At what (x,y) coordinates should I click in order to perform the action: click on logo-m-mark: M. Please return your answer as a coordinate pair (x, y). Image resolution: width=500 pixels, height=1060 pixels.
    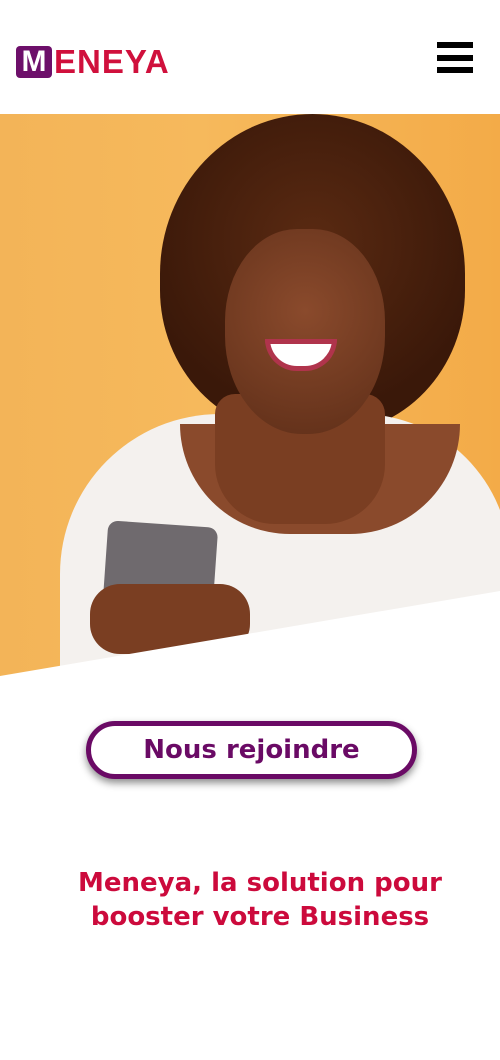
    Looking at the image, I should click on (34, 62).